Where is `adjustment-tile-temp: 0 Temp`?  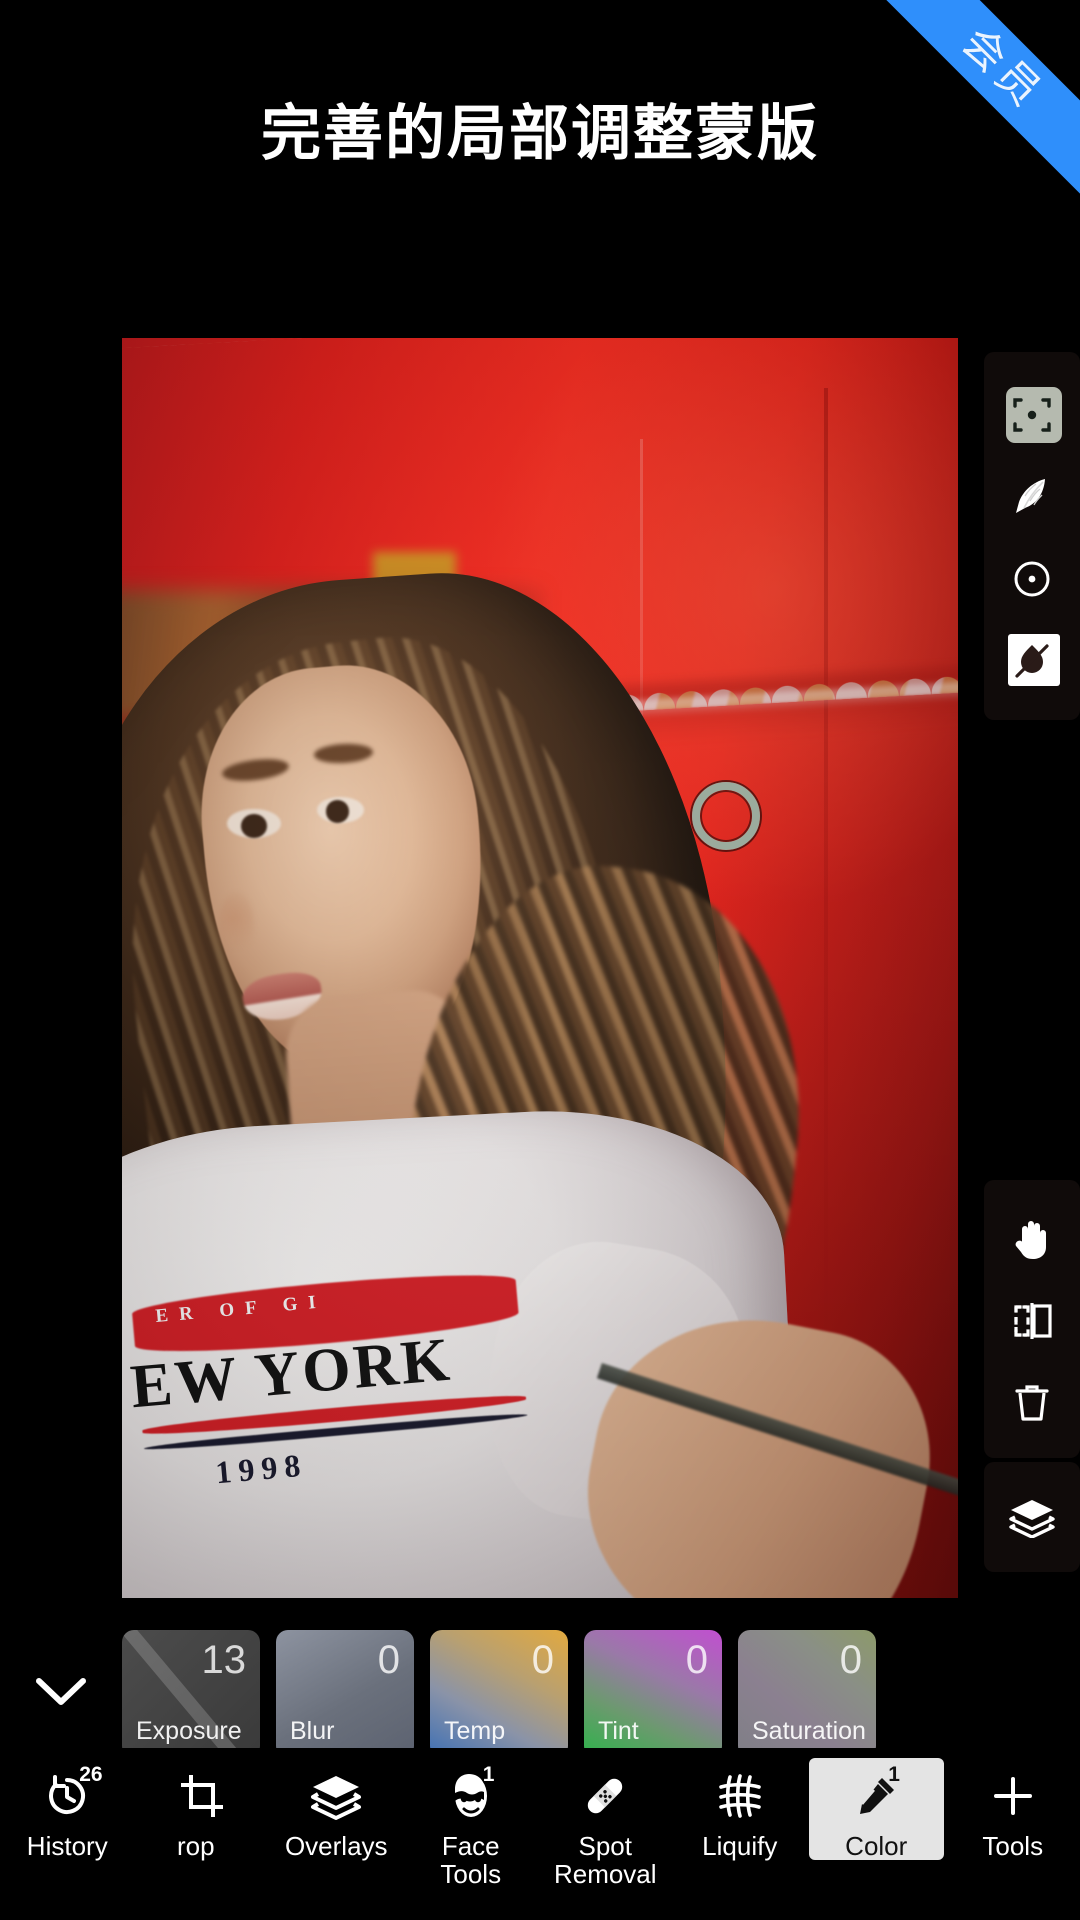
adjustment-tile-temp: 0 Temp is located at coordinates (499, 1694).